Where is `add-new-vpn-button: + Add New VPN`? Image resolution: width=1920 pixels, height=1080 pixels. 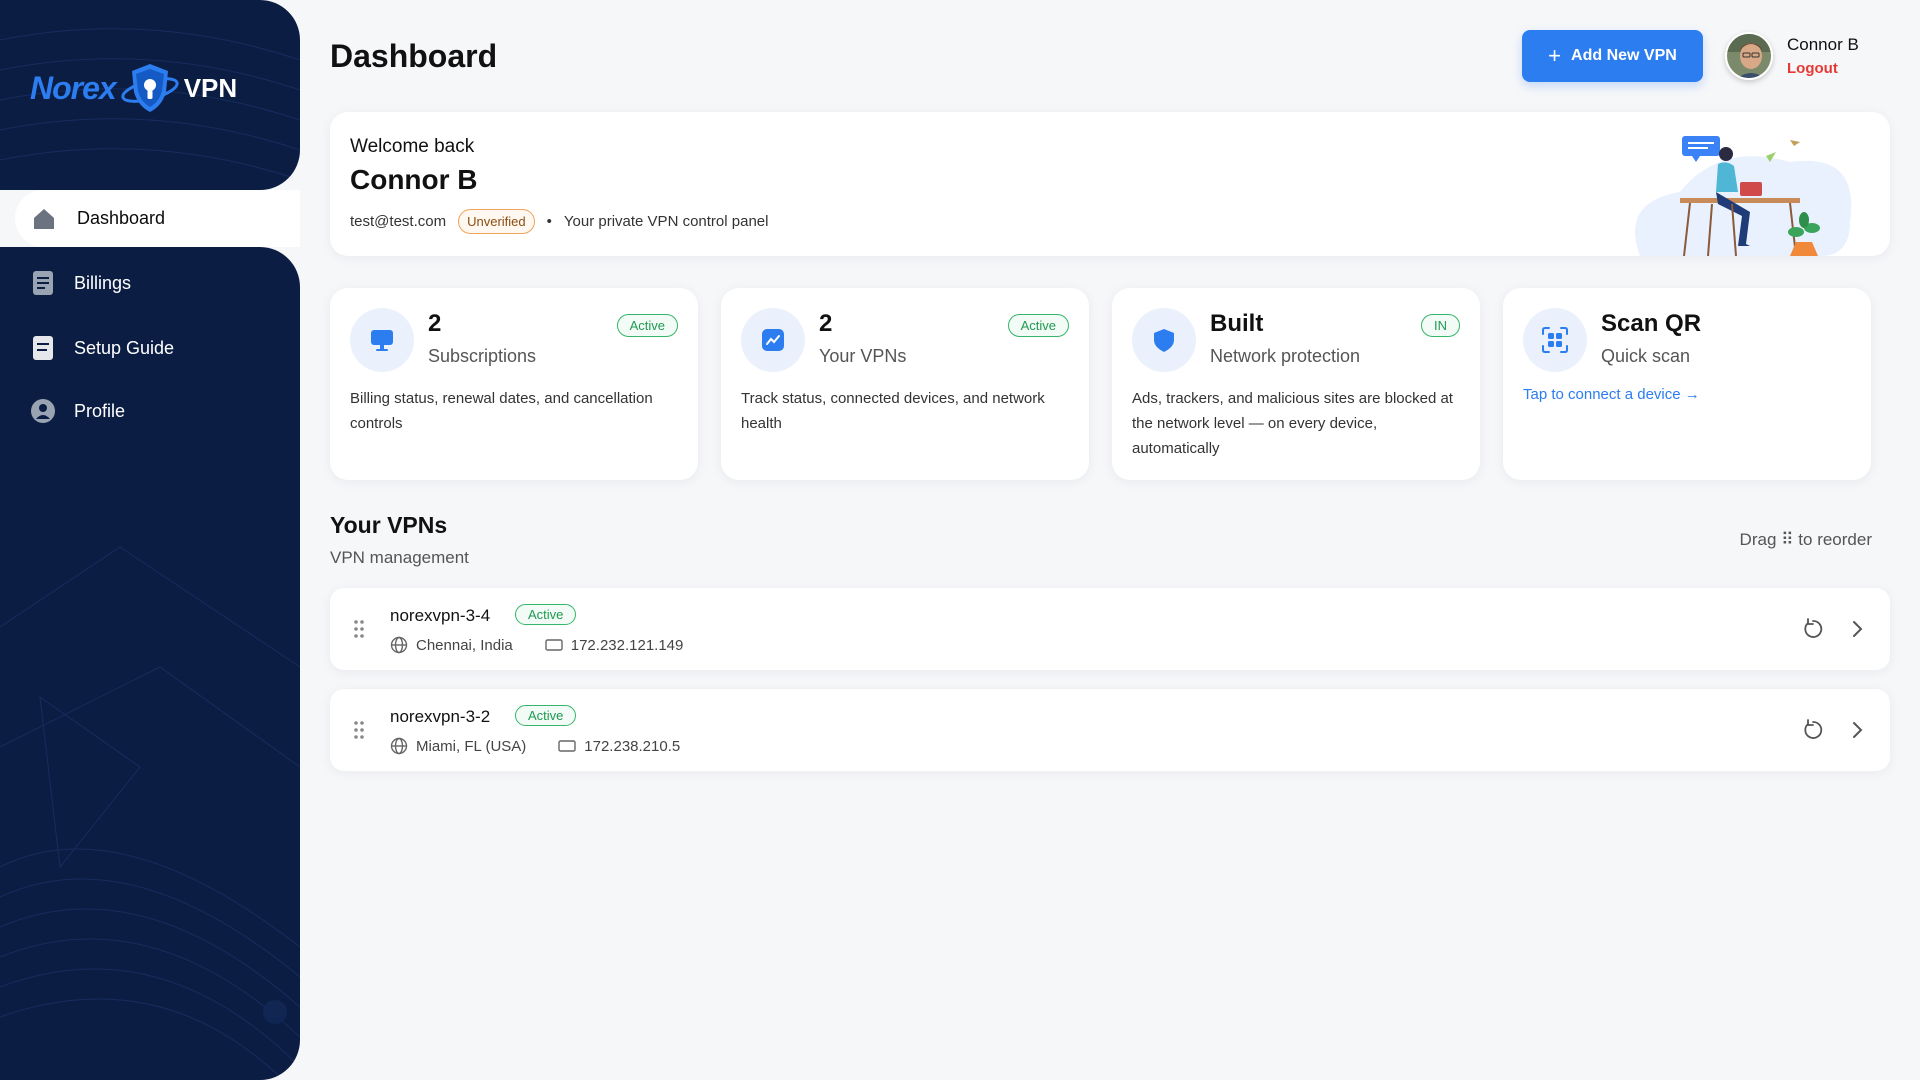 add-new-vpn-button: + Add New VPN is located at coordinates (1612, 56).